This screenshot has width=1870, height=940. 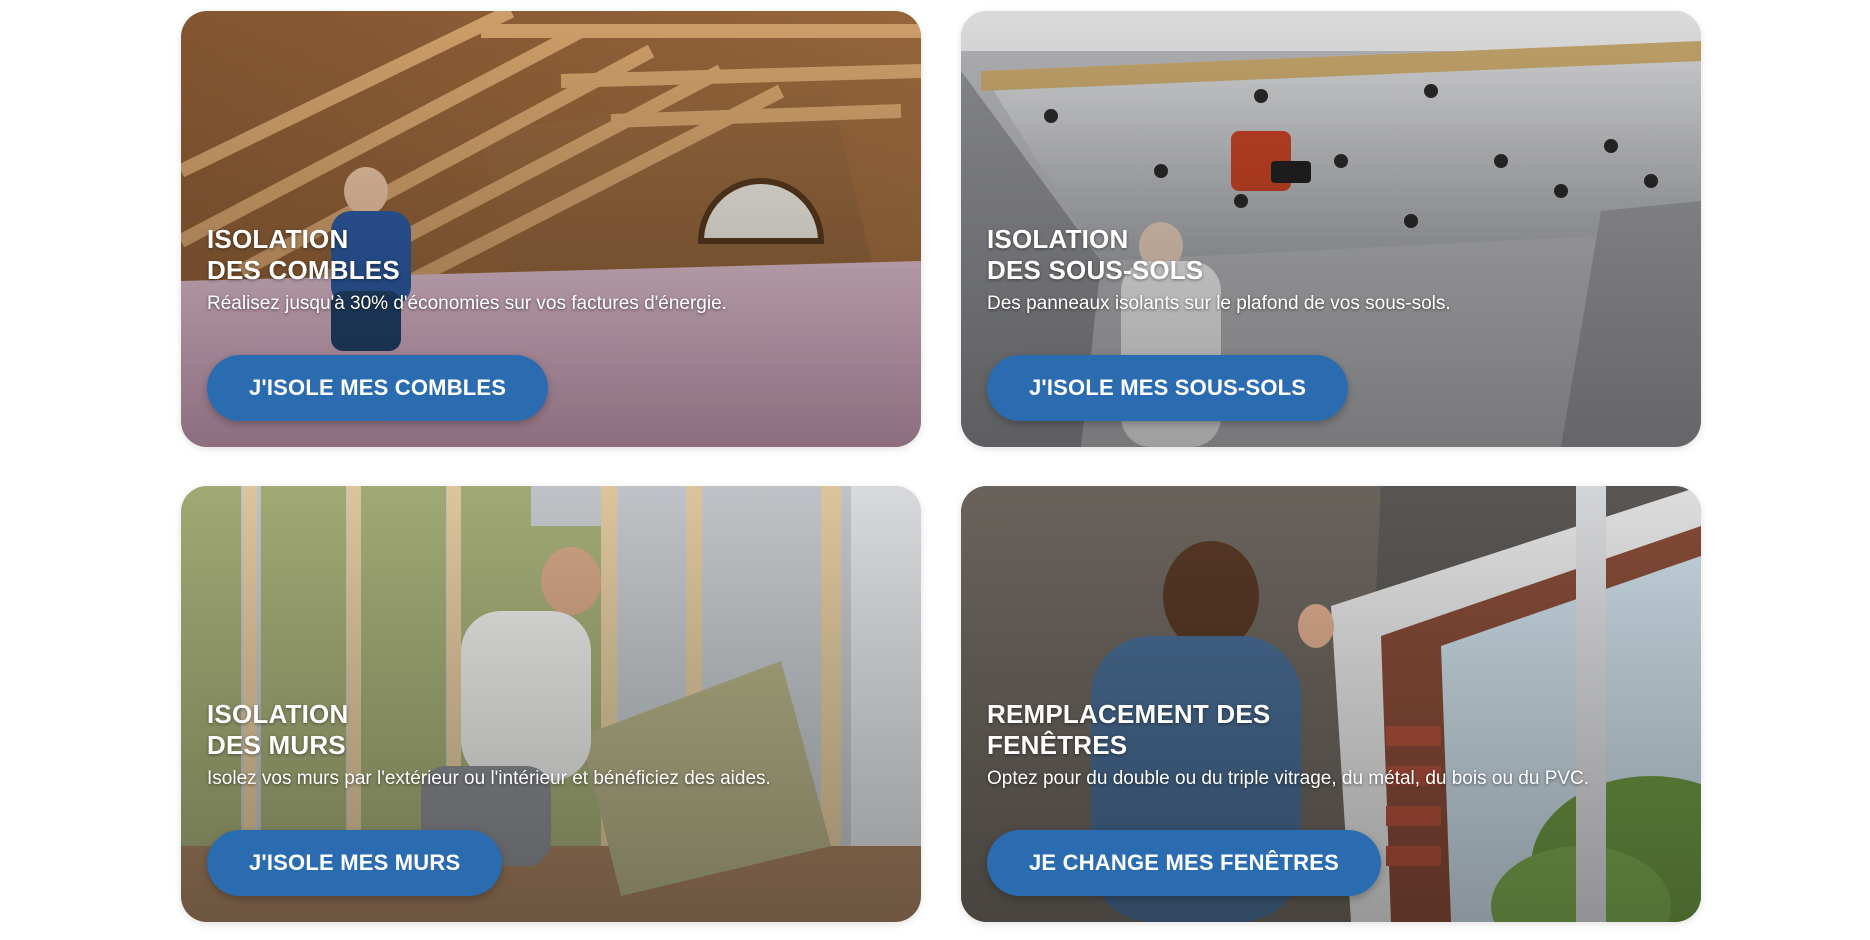 I want to click on card-title-line1: REMPLACEMENT DES, so click(x=1129, y=714).